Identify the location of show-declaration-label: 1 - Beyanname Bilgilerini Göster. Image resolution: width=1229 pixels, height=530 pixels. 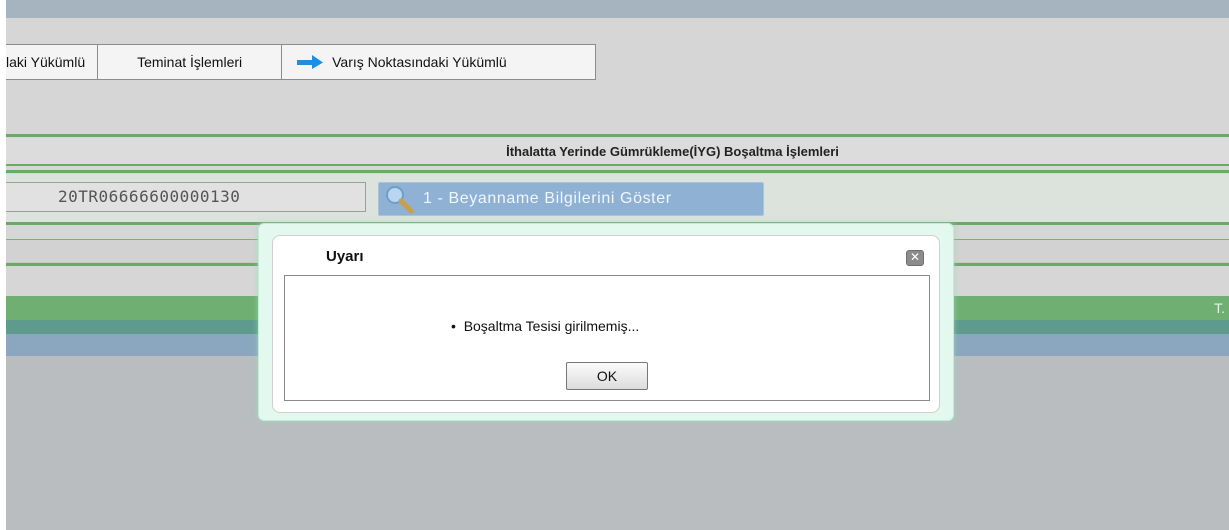
(547, 198).